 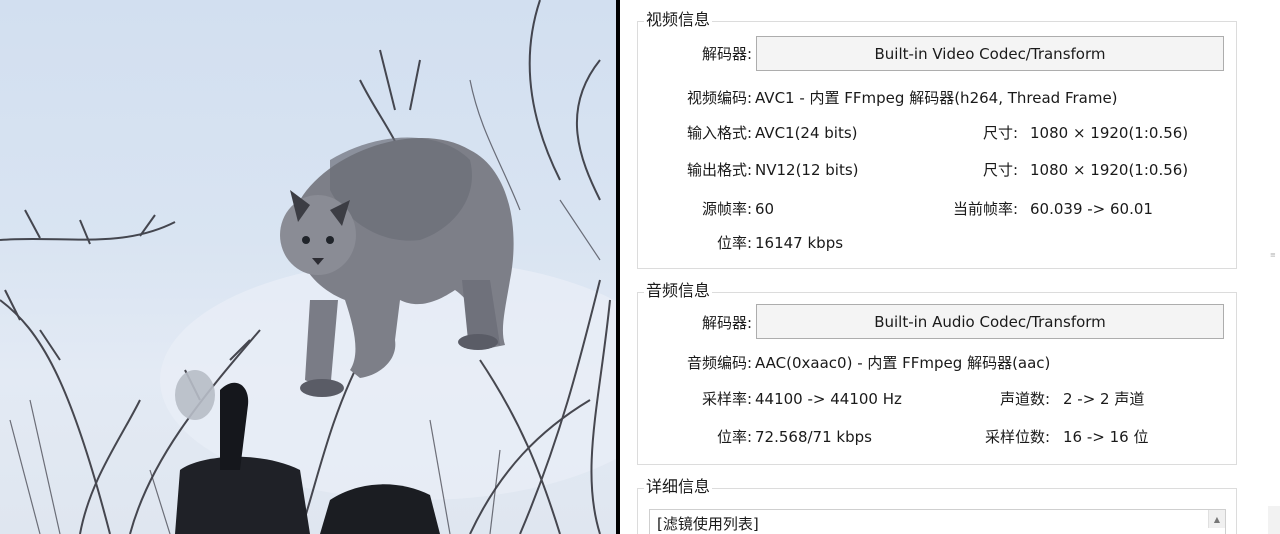 I want to click on channels-value: 2 -> 2 声道, so click(x=1104, y=399).